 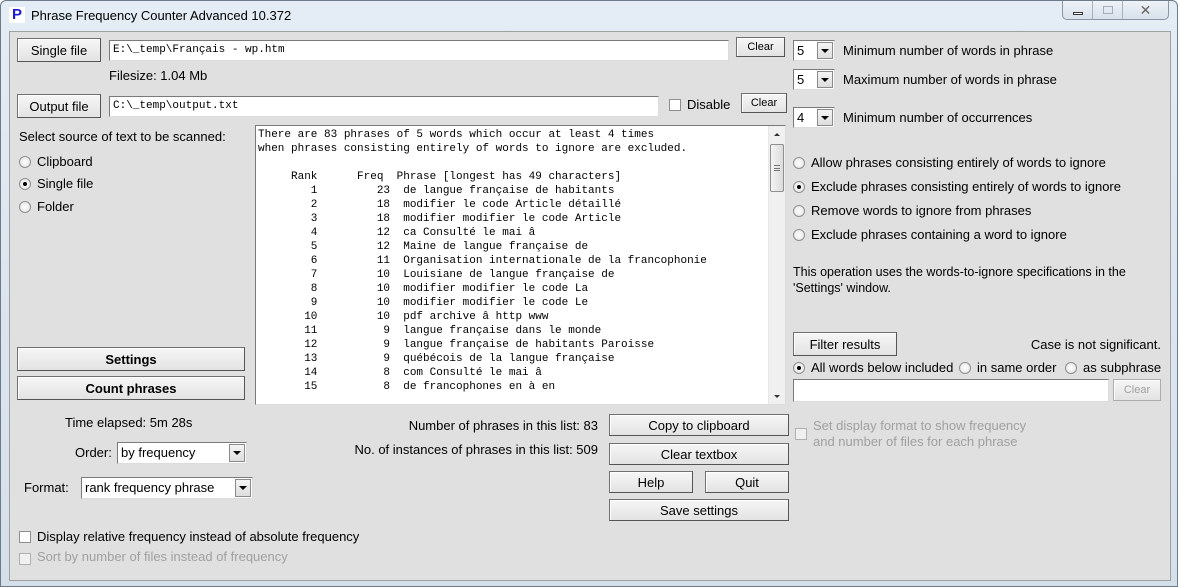 What do you see at coordinates (122, 136) in the screenshot?
I see `source-heading: Select source of text to be scanned:` at bounding box center [122, 136].